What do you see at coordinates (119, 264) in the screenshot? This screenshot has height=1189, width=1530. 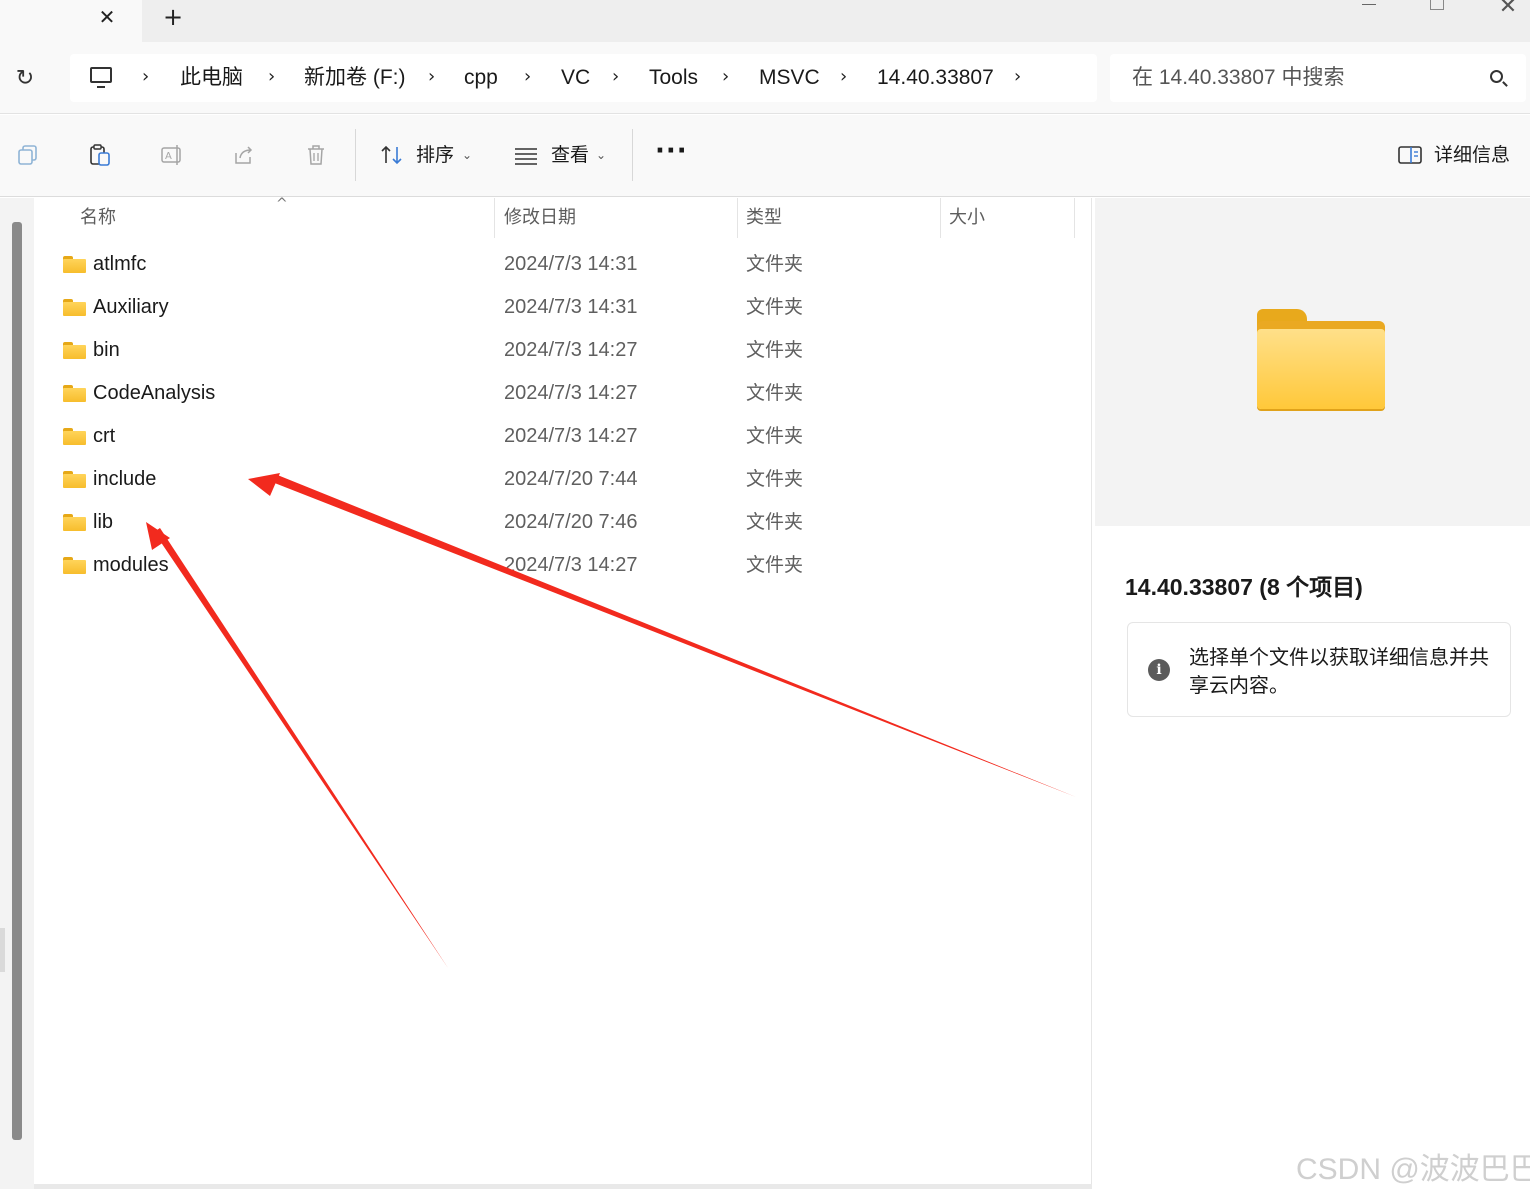 I see `file-name: atlmfc` at bounding box center [119, 264].